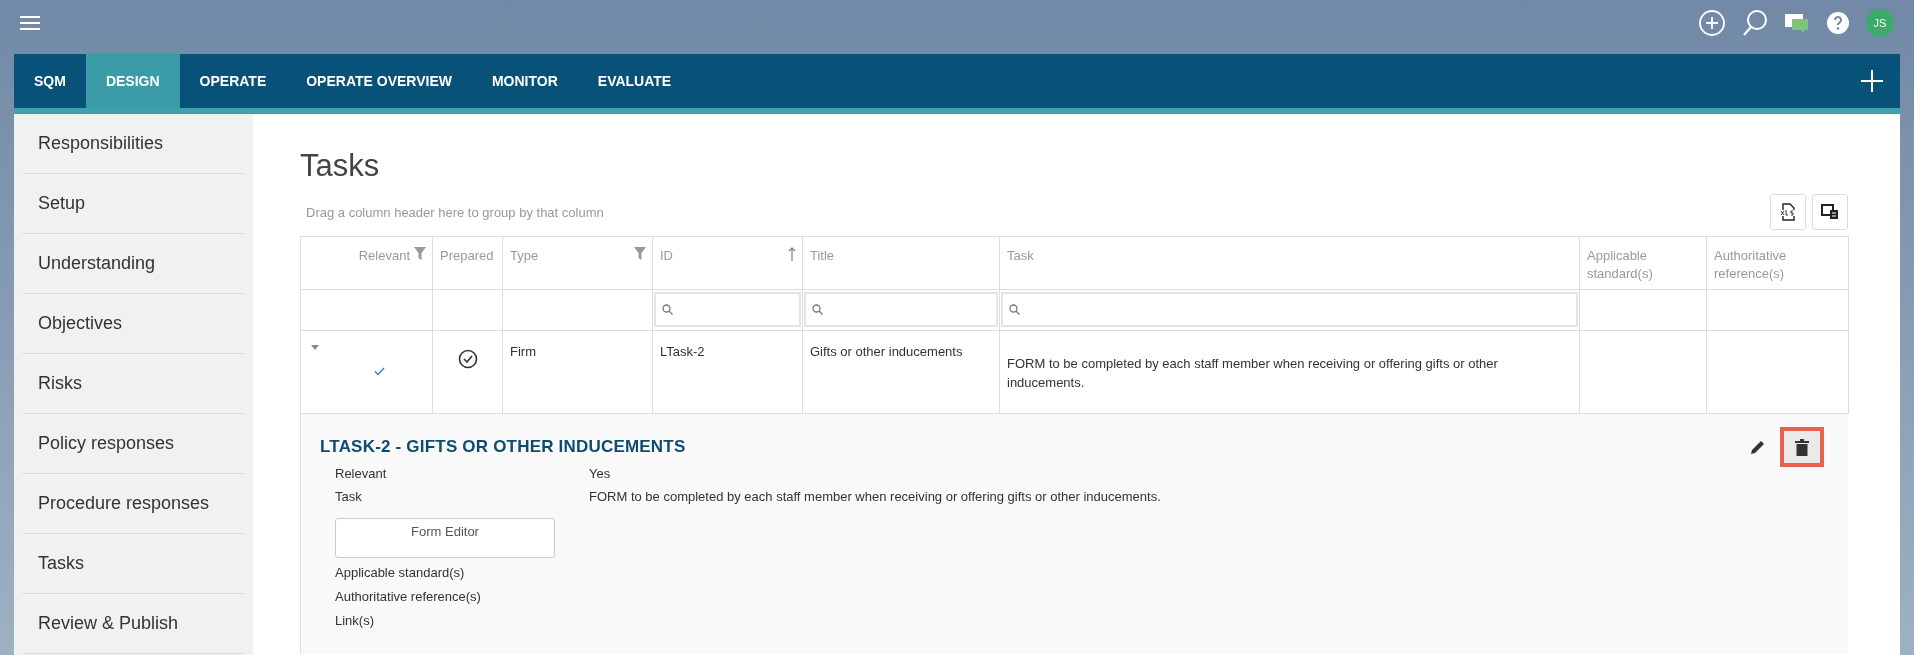  I want to click on field-label: Relevant, so click(361, 473).